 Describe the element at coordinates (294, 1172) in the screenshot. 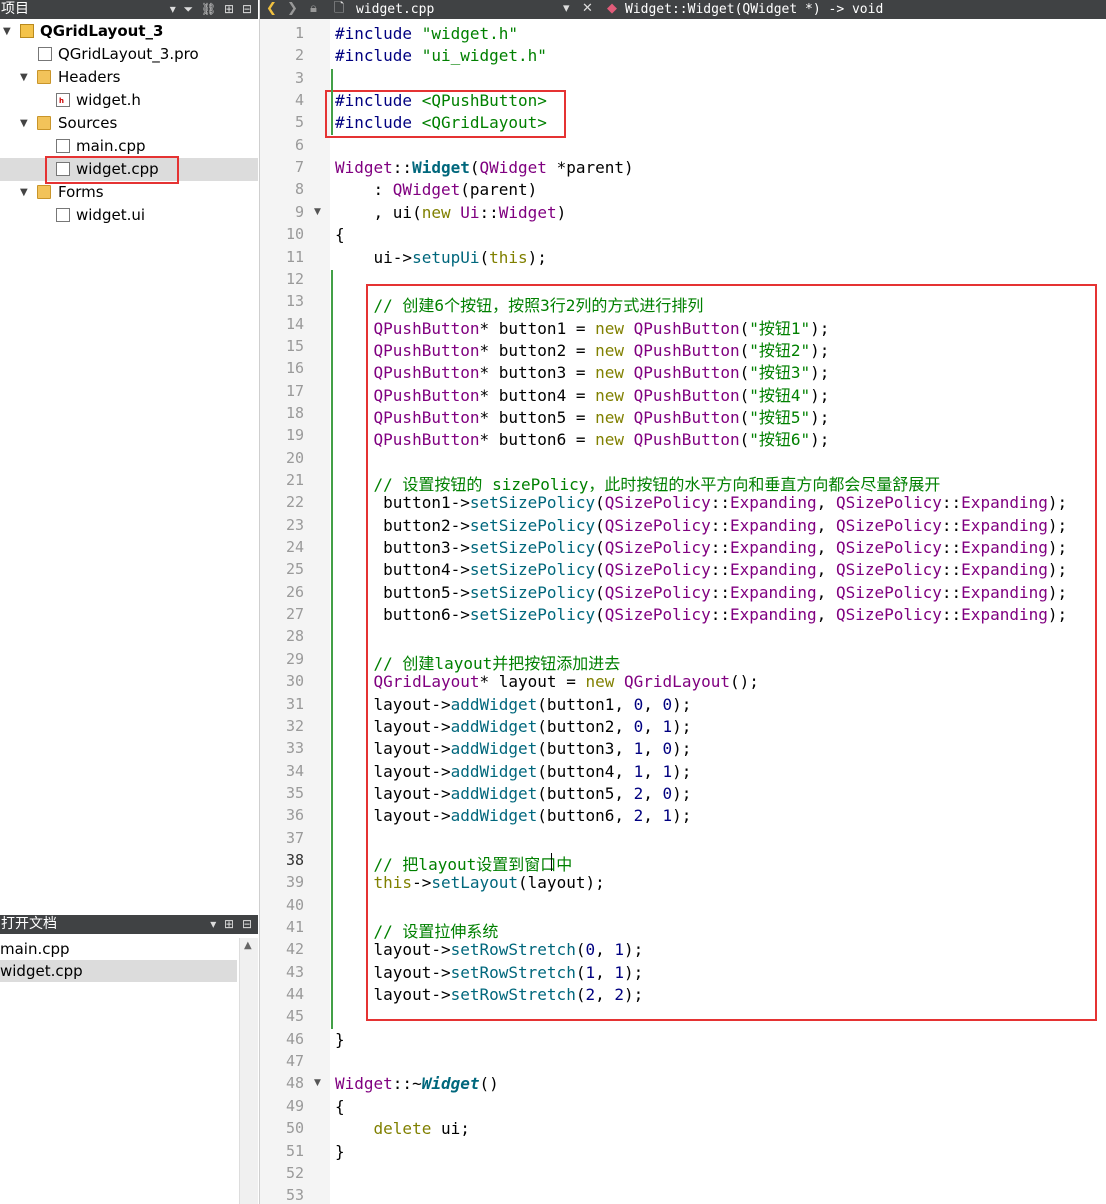

I see `line-number: 52` at that location.